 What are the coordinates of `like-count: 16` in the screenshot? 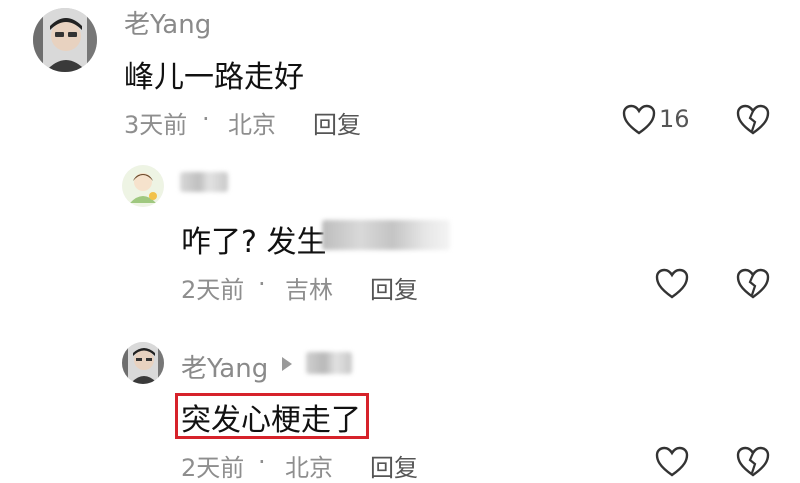 It's located at (674, 119).